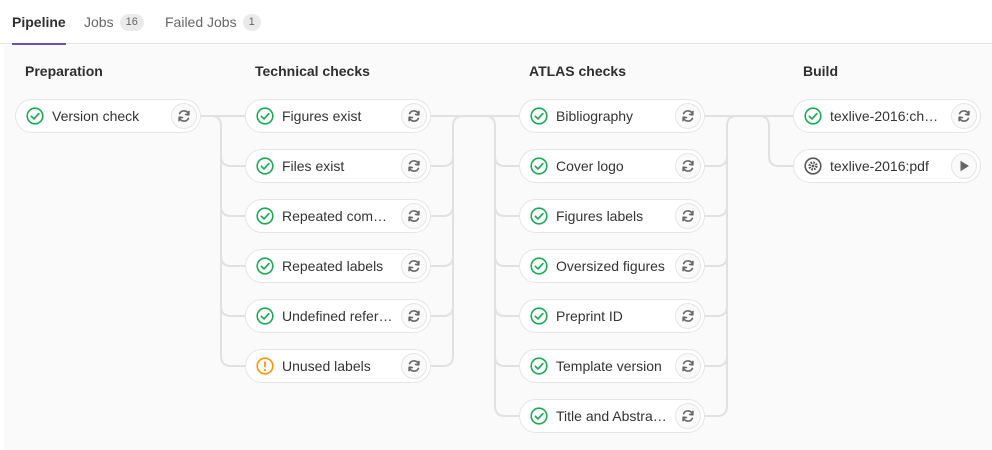 The height and width of the screenshot is (450, 992). What do you see at coordinates (600, 216) in the screenshot?
I see `job-name: Figures labels` at bounding box center [600, 216].